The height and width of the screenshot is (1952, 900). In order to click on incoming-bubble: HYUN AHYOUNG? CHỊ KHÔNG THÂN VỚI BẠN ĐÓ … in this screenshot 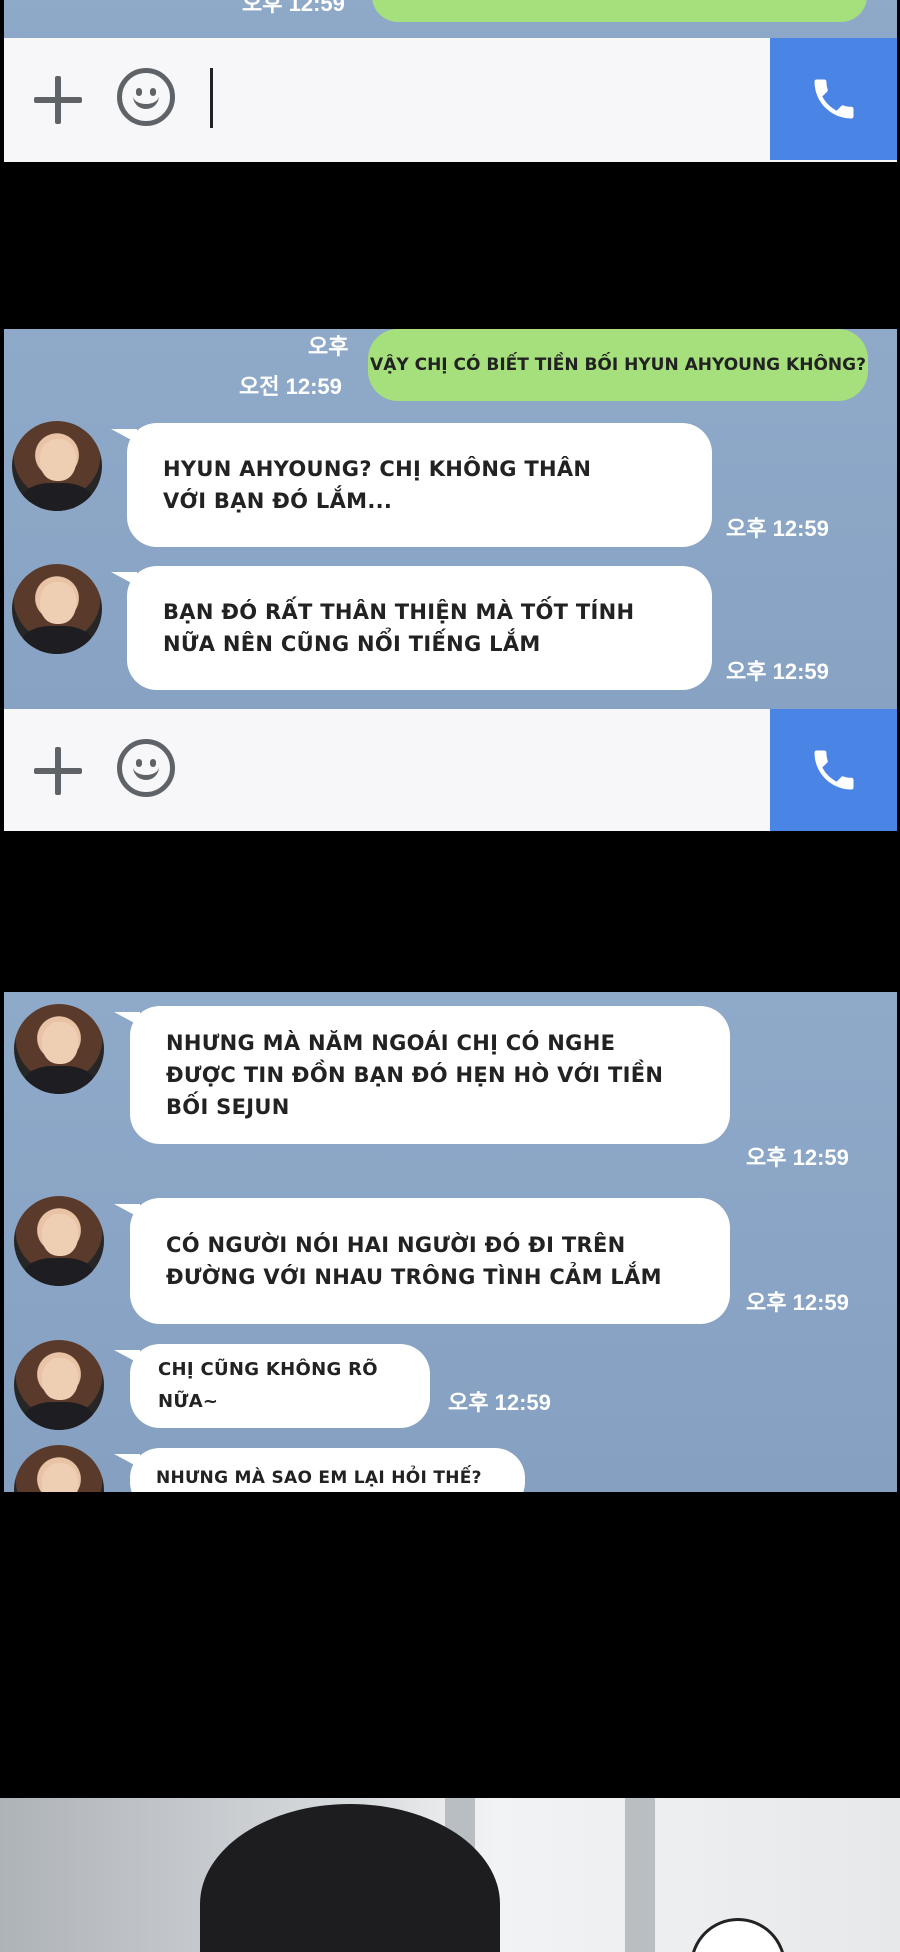, I will do `click(411, 485)`.